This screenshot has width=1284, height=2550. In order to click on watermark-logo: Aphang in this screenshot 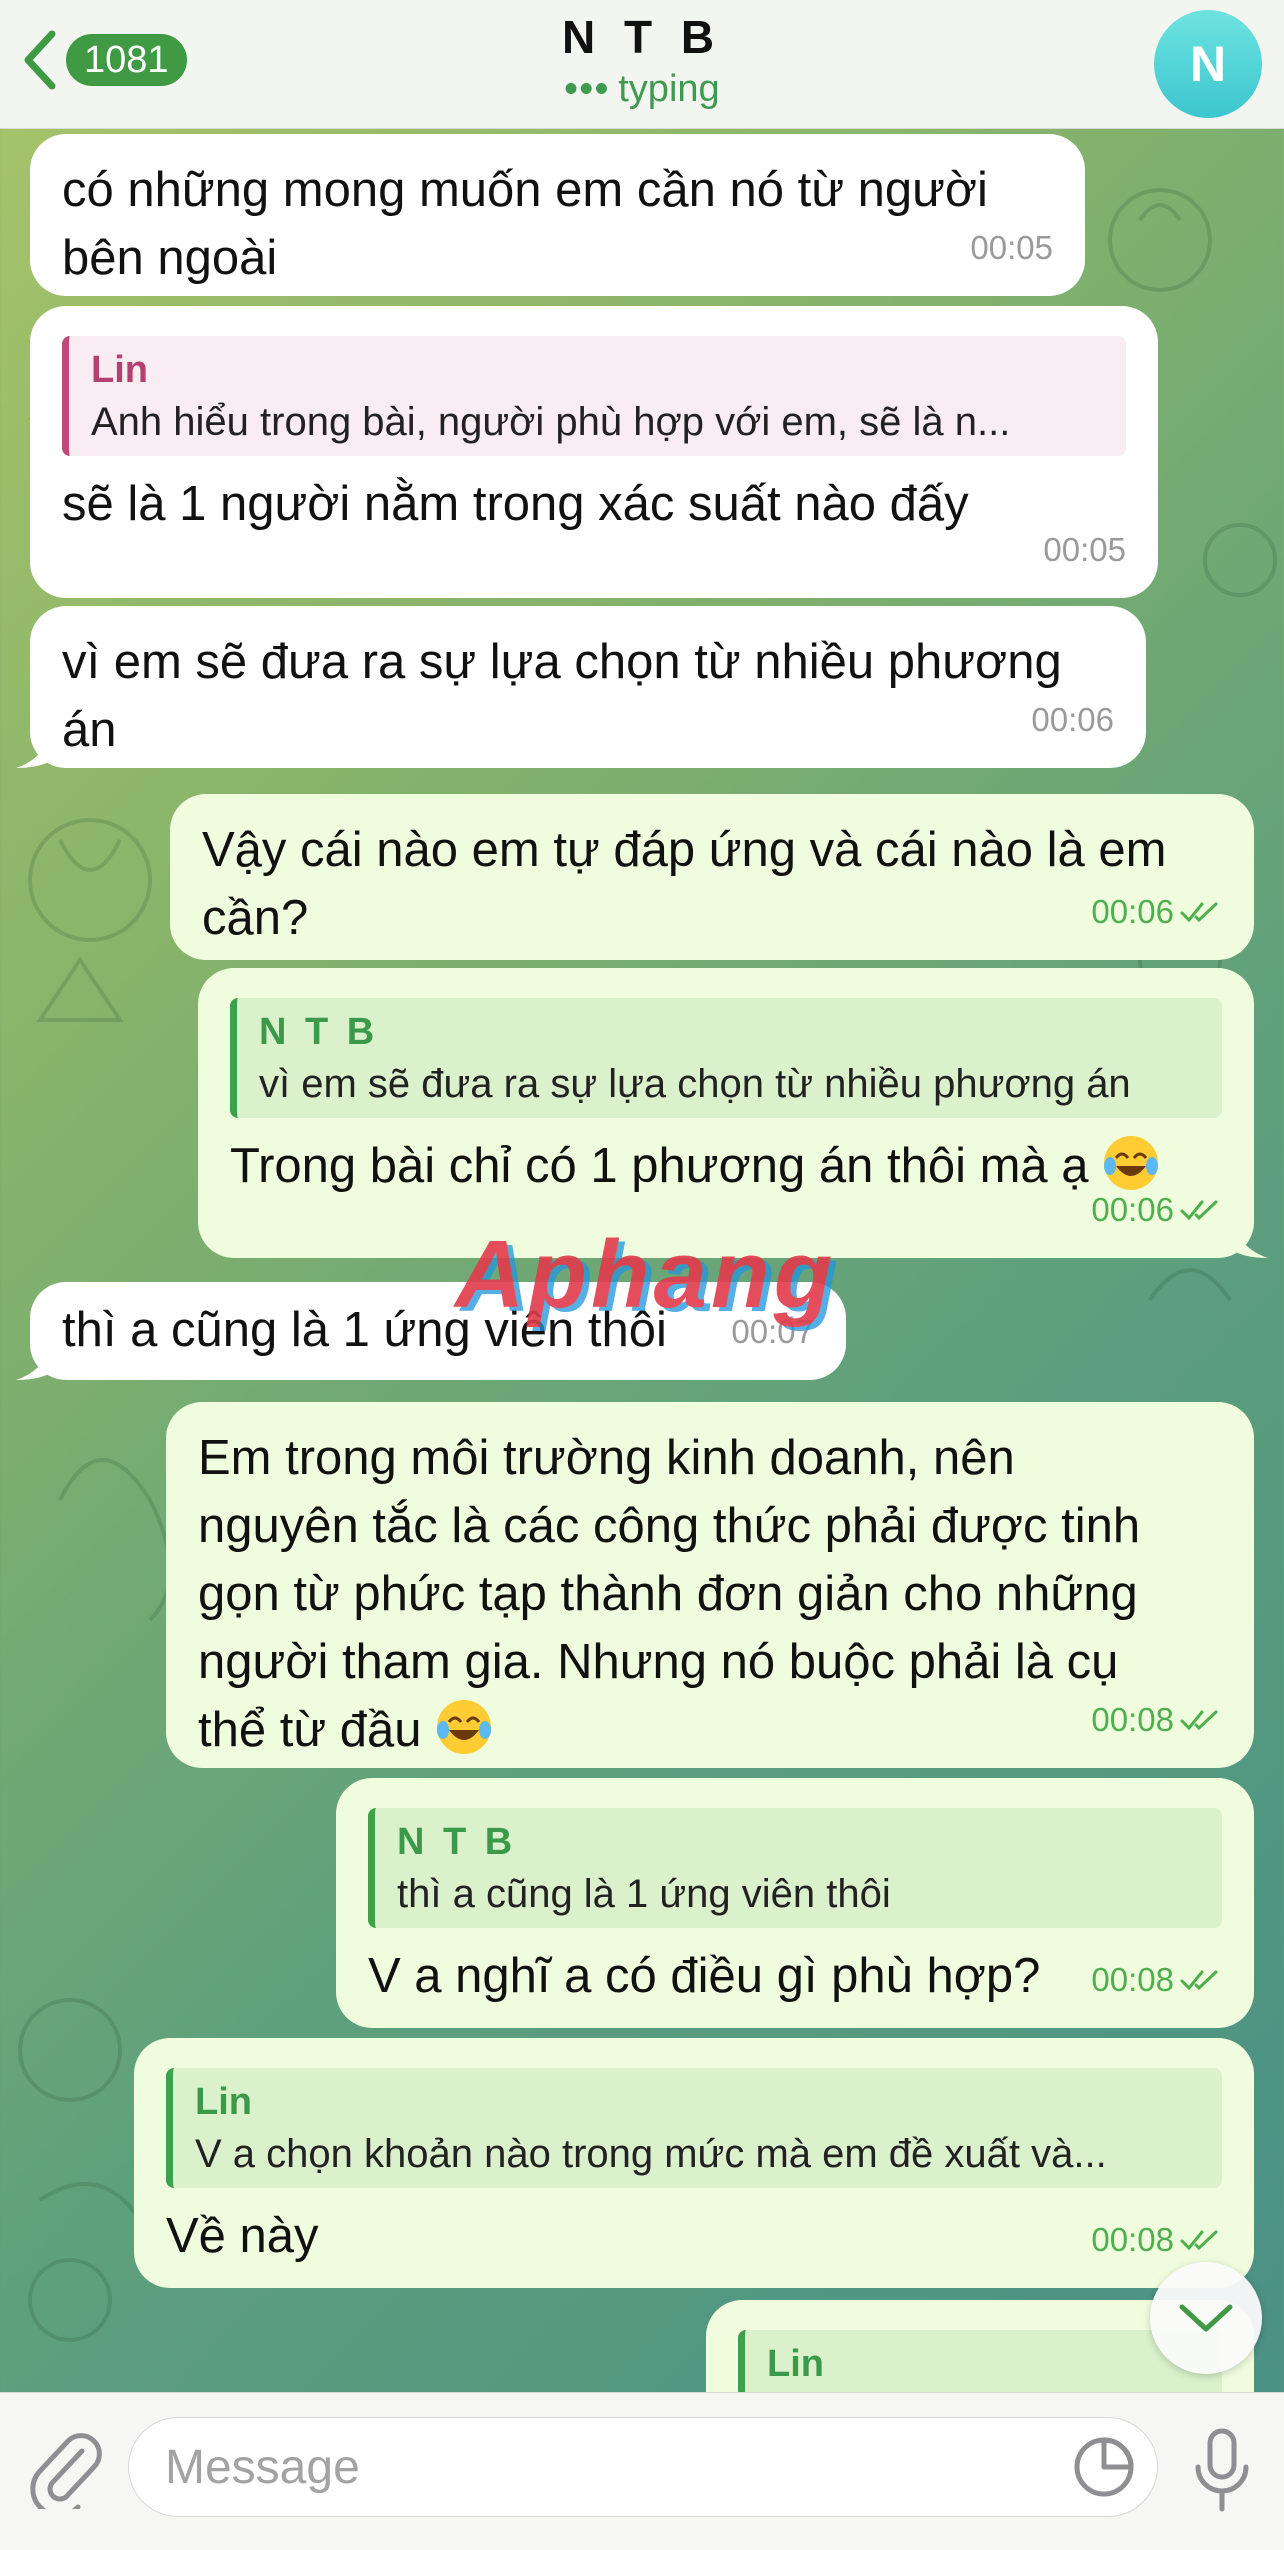, I will do `click(646, 1274)`.